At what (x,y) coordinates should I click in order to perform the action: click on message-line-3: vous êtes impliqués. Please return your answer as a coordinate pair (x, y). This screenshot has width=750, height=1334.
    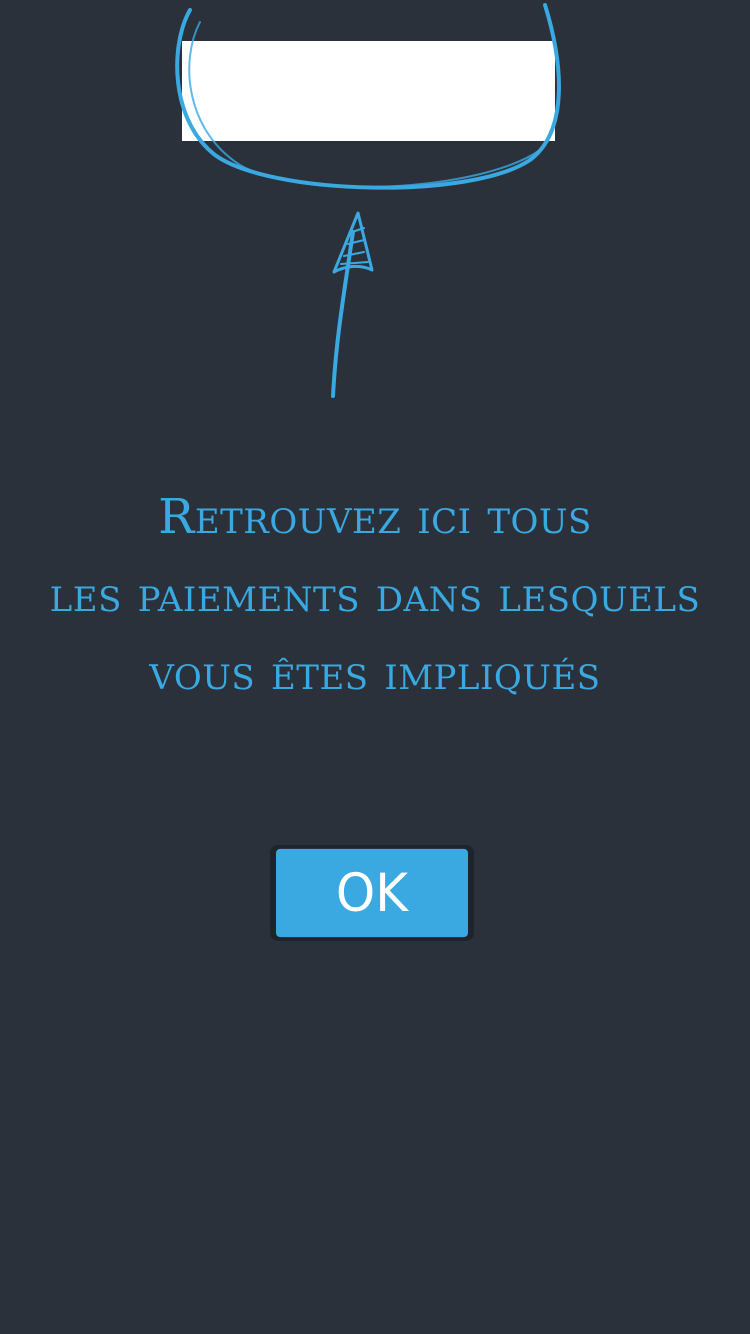
    Looking at the image, I should click on (375, 673).